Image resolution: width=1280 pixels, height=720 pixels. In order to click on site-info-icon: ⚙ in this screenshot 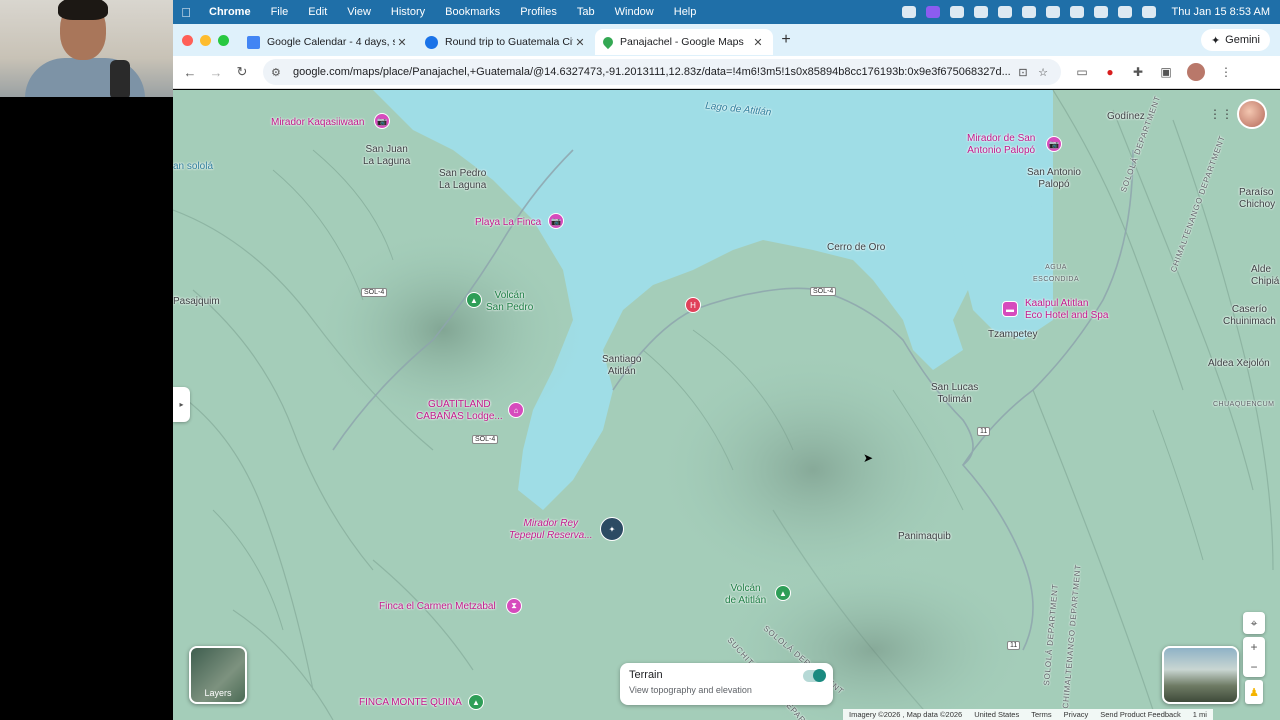, I will do `click(279, 72)`.